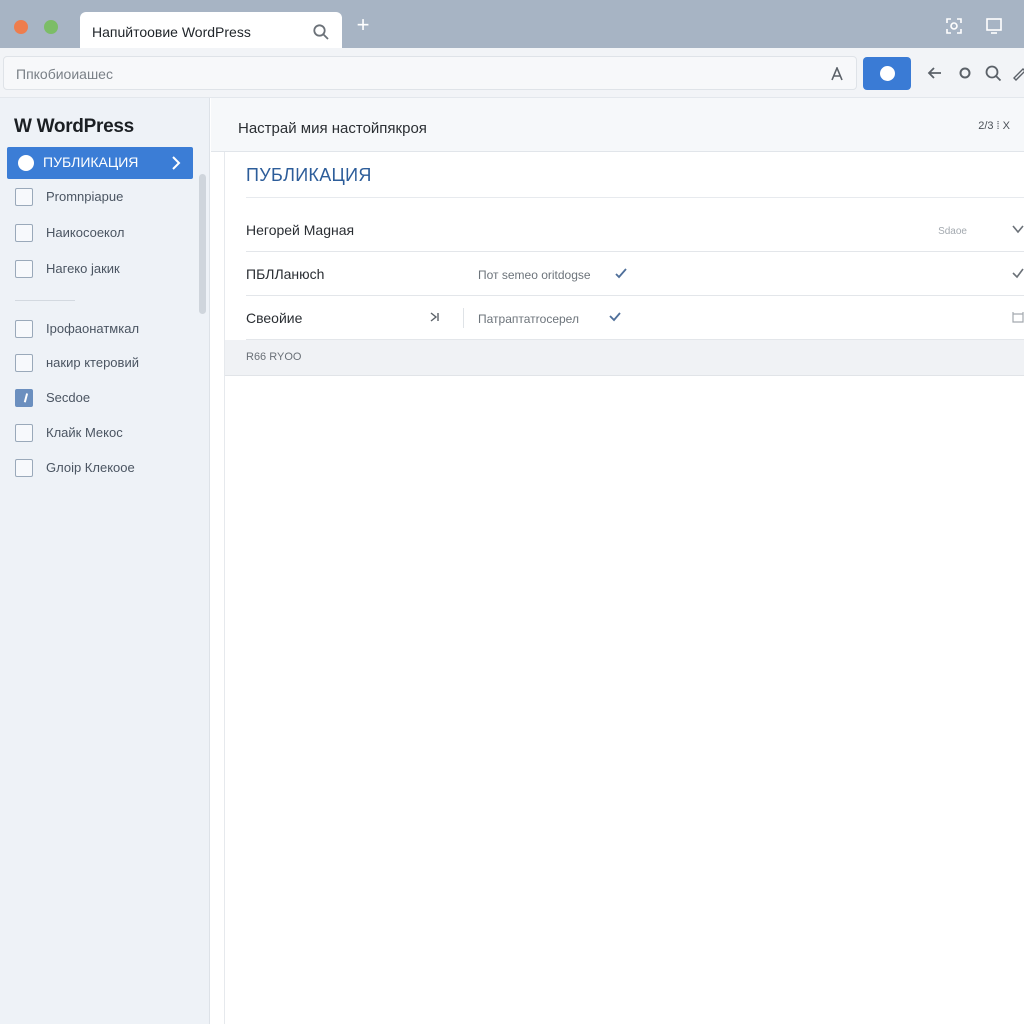  Describe the element at coordinates (1017, 317) in the screenshot. I see `expand-icon` at that location.